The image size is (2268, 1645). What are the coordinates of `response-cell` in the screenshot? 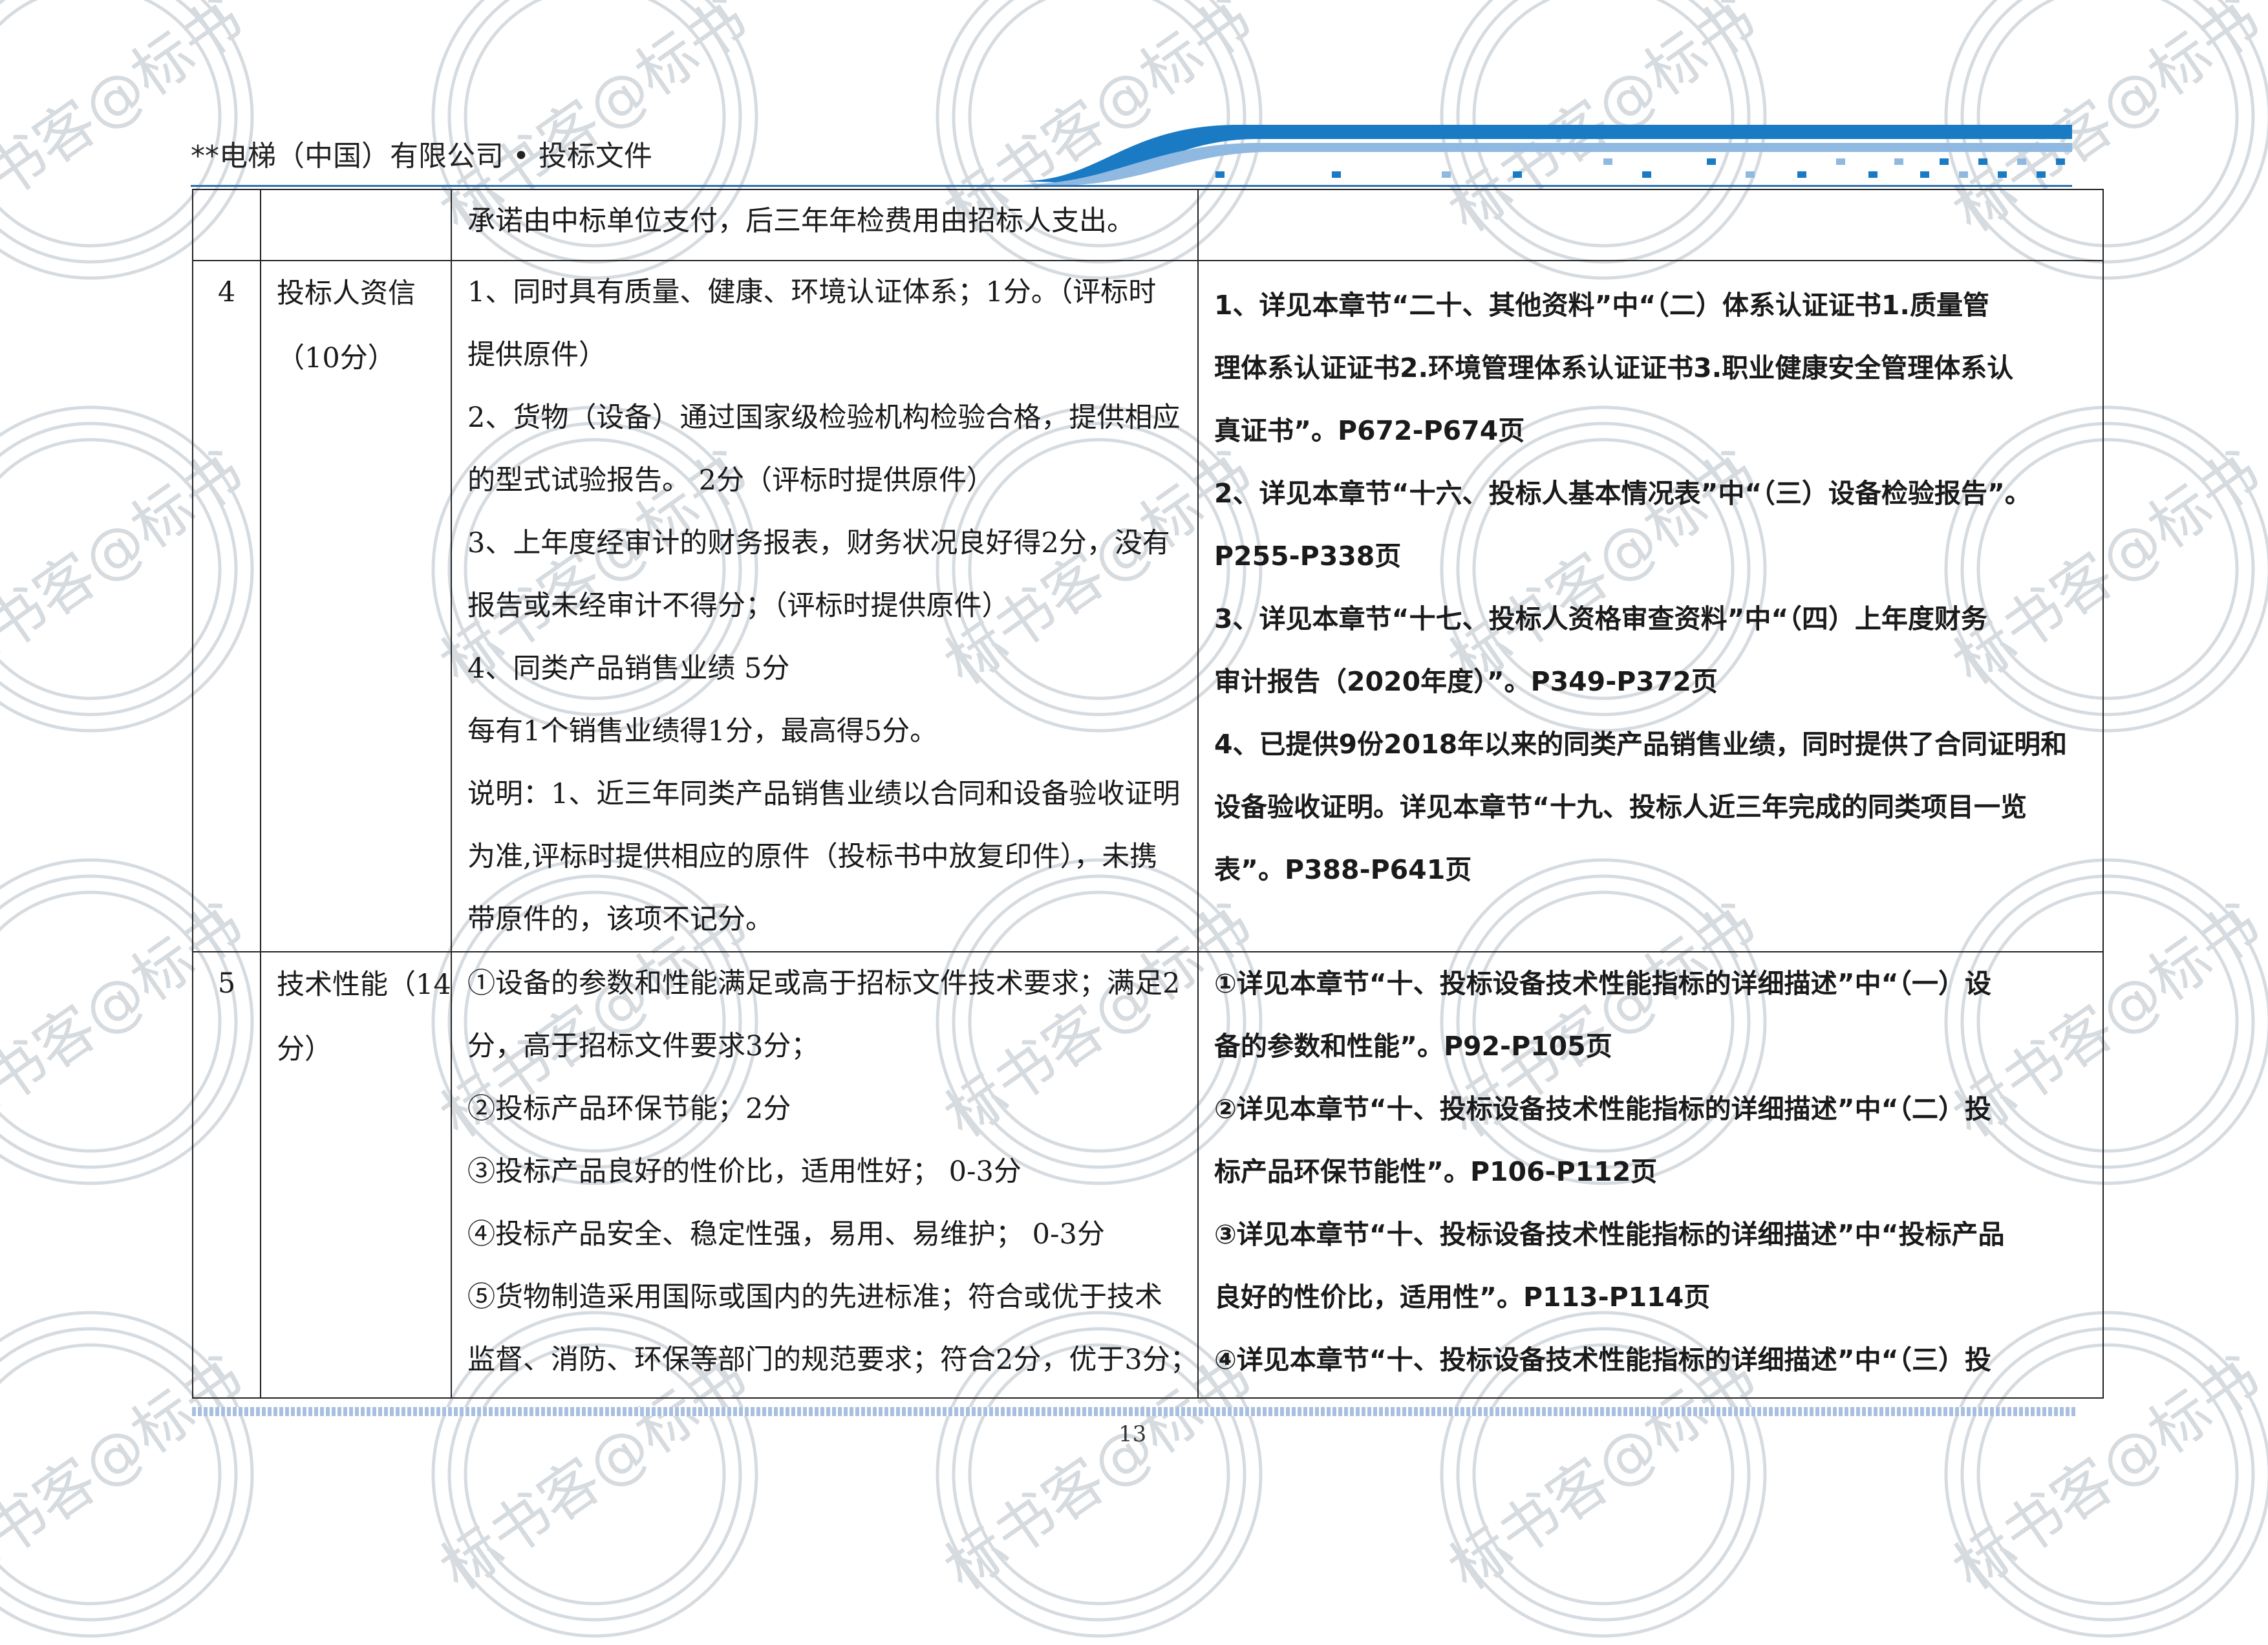 It's located at (1650, 225).